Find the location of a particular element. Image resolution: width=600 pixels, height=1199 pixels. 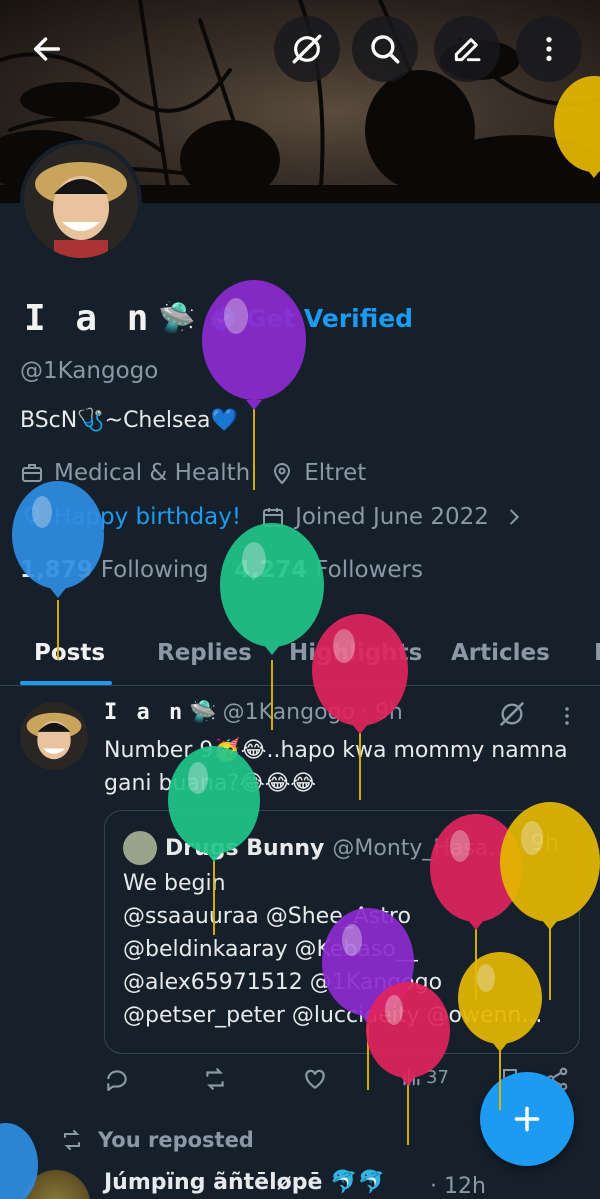

bio-emoji: 🩺 is located at coordinates (91, 420).